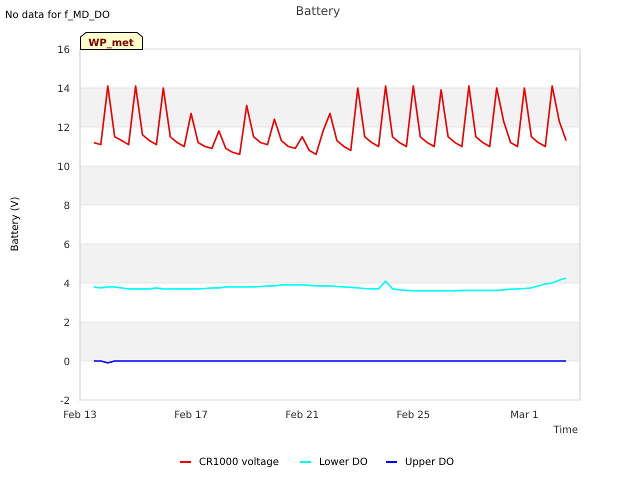 This screenshot has height=480, width=640. Describe the element at coordinates (65, 401) in the screenshot. I see `y-tick-label: -2` at that location.